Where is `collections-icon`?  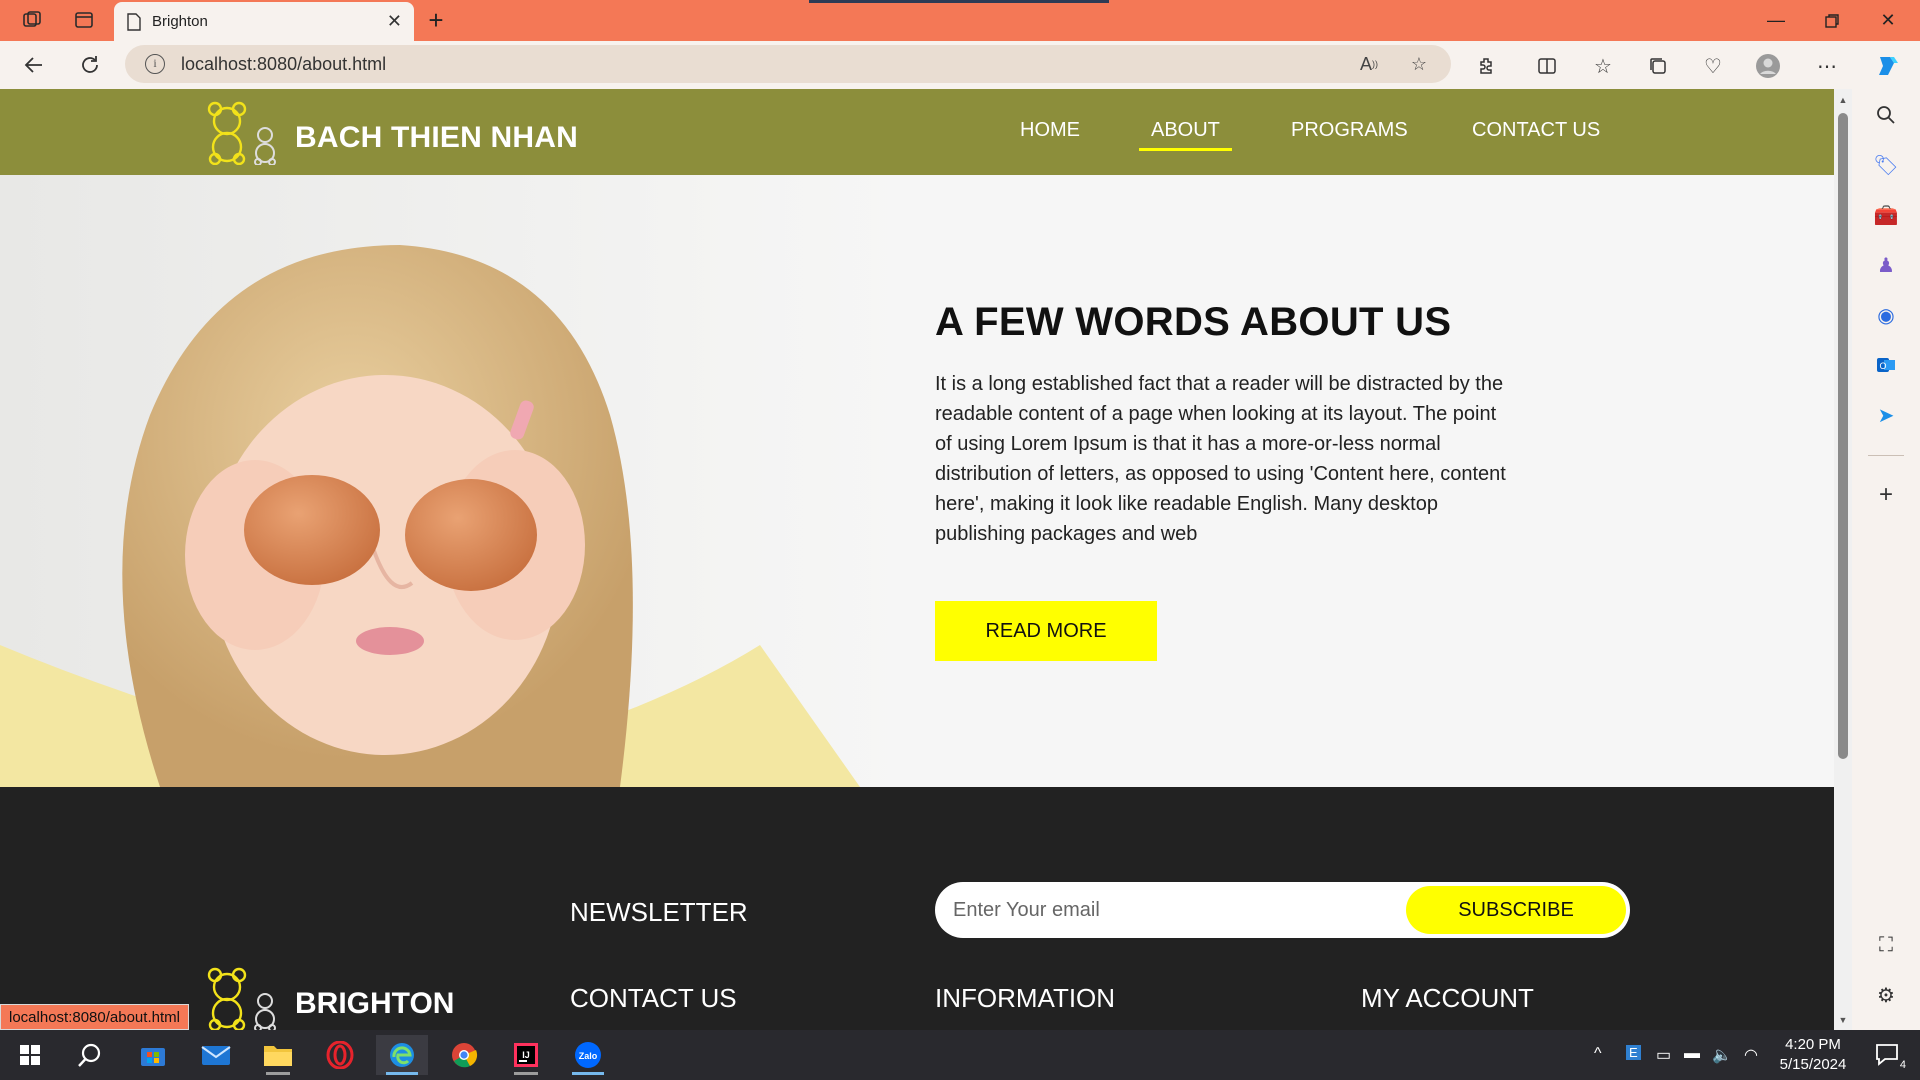
collections-icon is located at coordinates (1658, 66).